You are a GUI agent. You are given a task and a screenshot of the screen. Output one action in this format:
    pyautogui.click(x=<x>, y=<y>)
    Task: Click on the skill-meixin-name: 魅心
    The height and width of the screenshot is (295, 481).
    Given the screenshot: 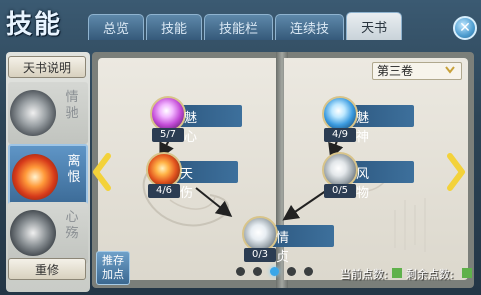 What is the action you would take?
    pyautogui.click(x=191, y=128)
    